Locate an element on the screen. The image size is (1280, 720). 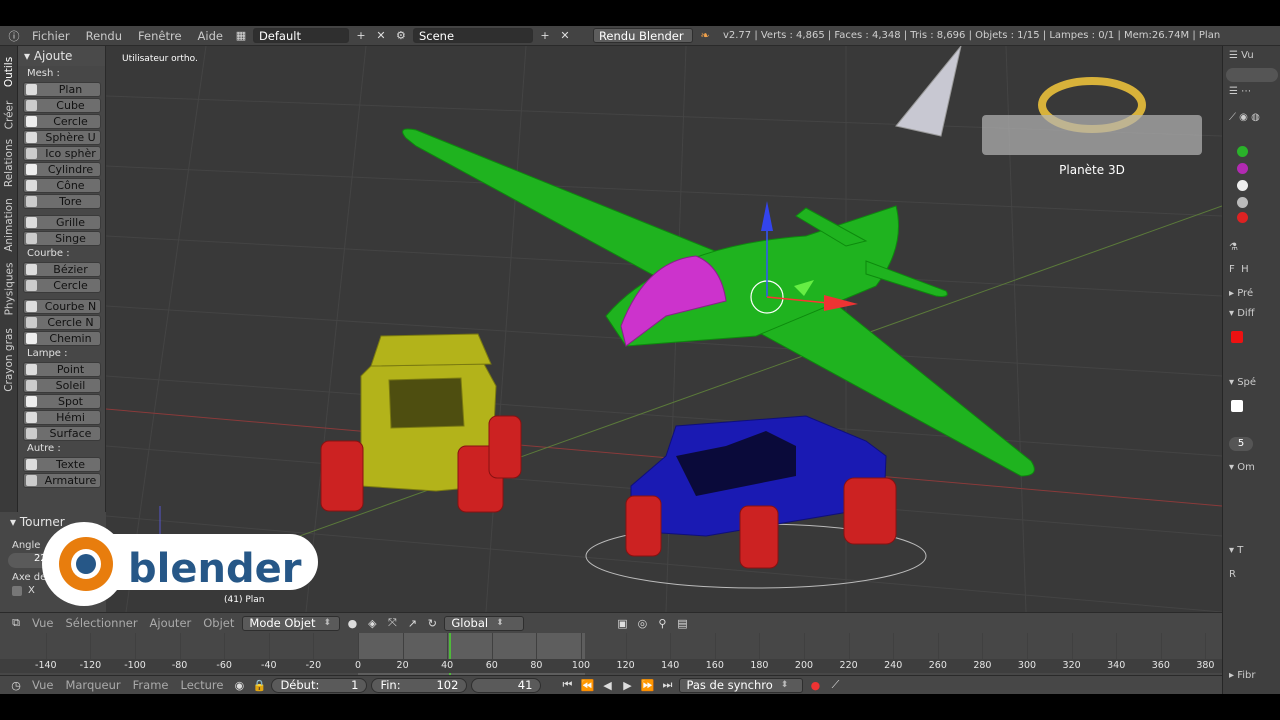
hardness-field: 5 is located at coordinates (1241, 444).